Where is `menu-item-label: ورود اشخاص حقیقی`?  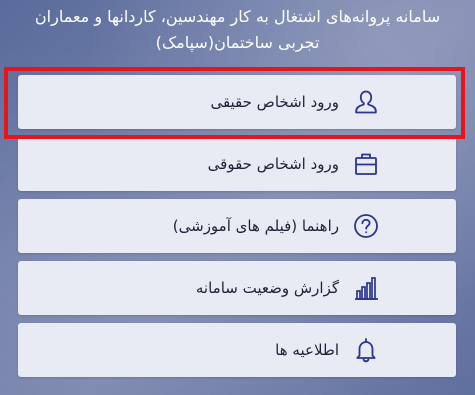 menu-item-label: ورود اشخاص حقیقی is located at coordinates (274, 102).